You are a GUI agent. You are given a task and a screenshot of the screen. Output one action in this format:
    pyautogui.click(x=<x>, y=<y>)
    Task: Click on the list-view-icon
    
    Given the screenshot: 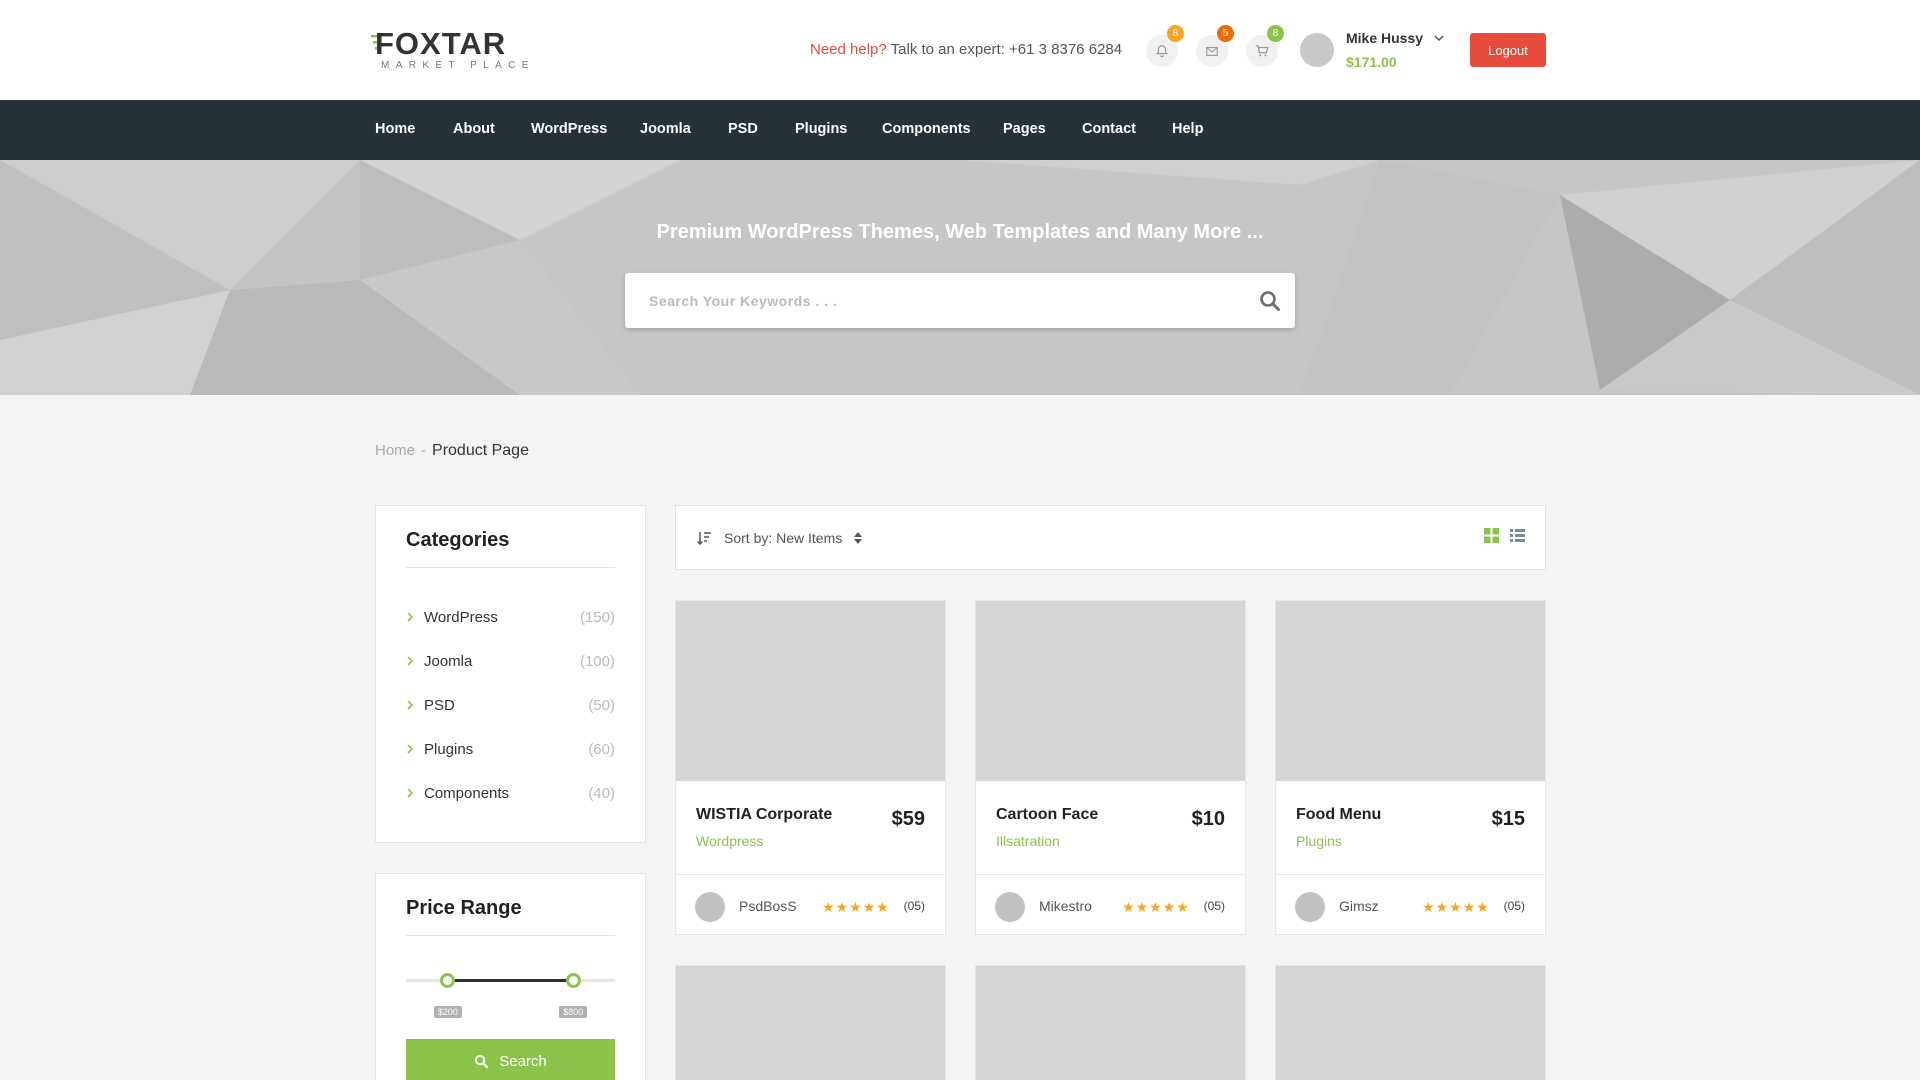 What is the action you would take?
    pyautogui.click(x=1517, y=535)
    